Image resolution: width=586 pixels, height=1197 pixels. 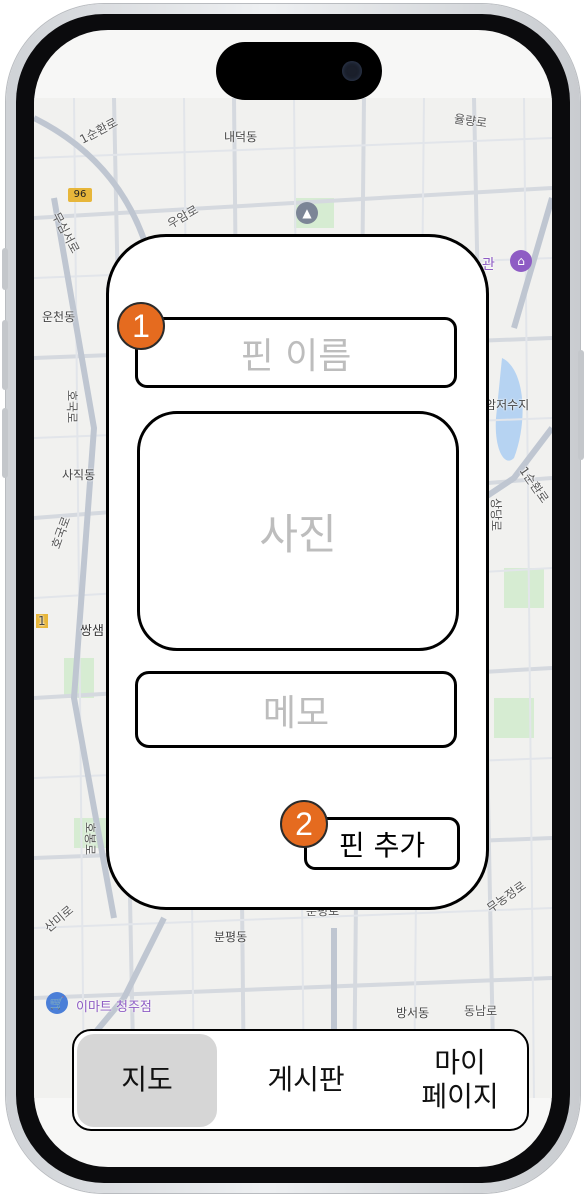 I want to click on map-label: 분평동, so click(x=231, y=937).